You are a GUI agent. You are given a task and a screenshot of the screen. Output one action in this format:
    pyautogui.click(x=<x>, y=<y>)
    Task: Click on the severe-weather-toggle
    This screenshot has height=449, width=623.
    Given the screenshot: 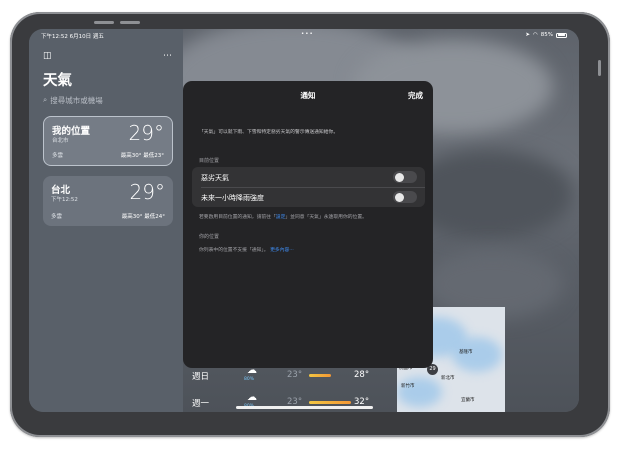 What is the action you would take?
    pyautogui.click(x=405, y=177)
    